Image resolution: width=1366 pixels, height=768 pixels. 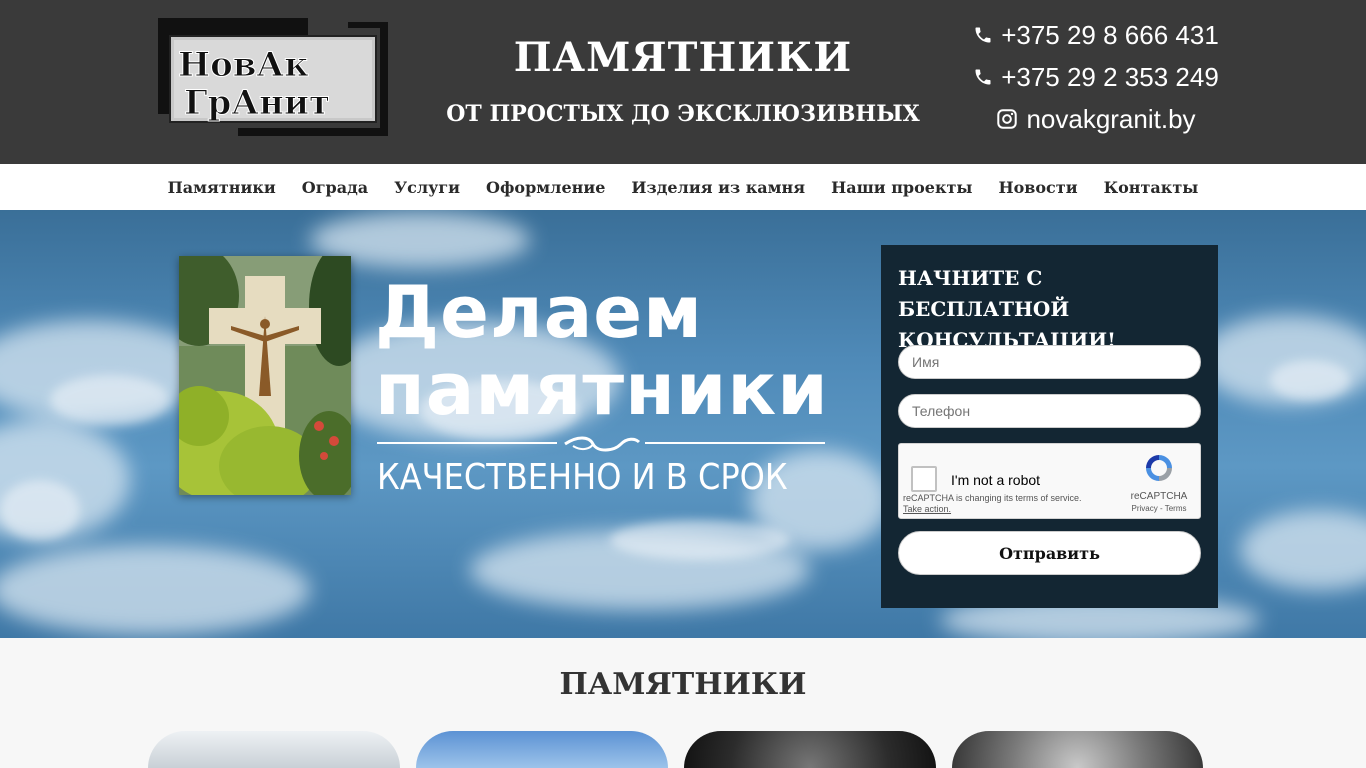 What do you see at coordinates (1049, 362) in the screenshot?
I see `name-input` at bounding box center [1049, 362].